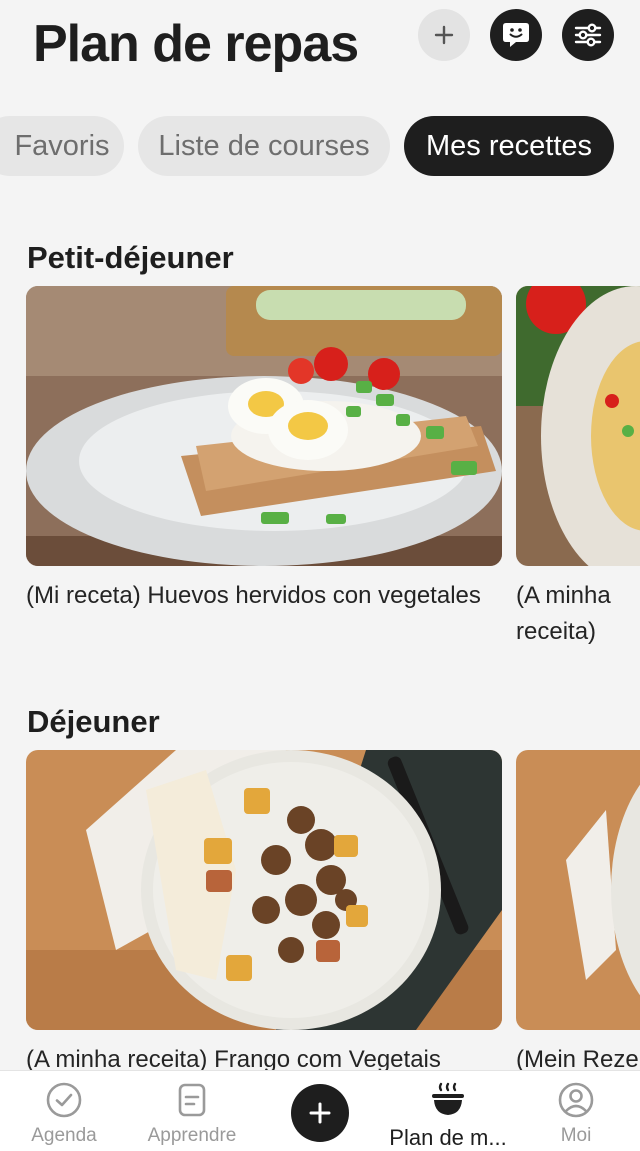 This screenshot has width=640, height=1151. Describe the element at coordinates (576, 1135) in the screenshot. I see `nav-label: Moi` at that location.